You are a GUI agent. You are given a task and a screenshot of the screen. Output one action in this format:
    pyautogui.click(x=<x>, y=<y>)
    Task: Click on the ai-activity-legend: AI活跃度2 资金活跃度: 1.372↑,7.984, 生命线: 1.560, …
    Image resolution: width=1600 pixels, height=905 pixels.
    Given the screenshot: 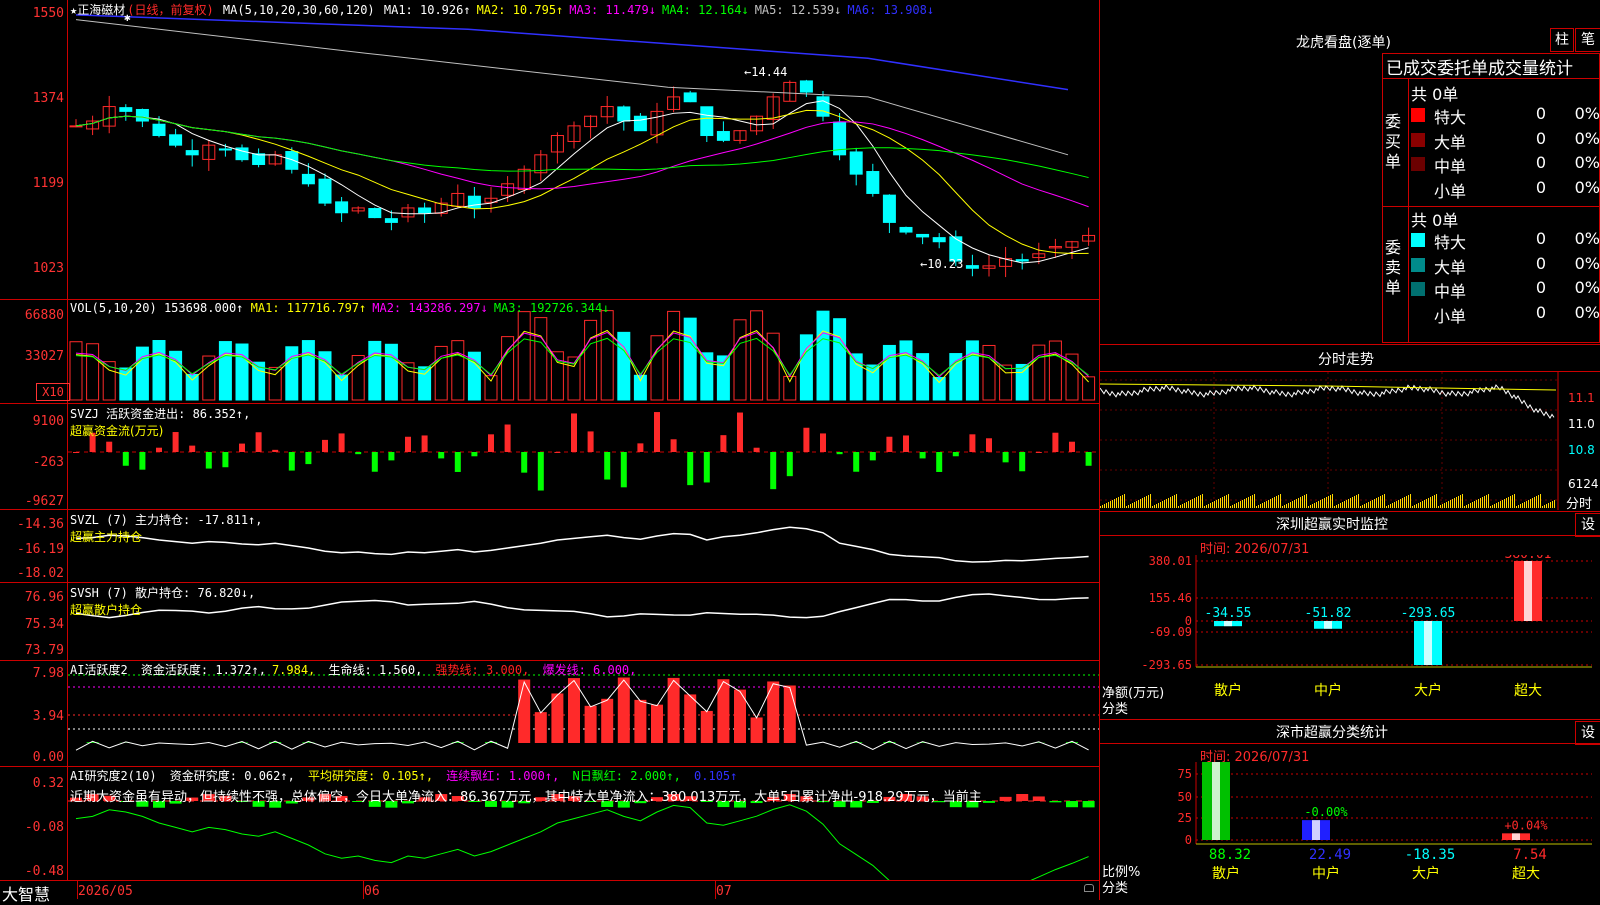 What is the action you would take?
    pyautogui.click(x=356, y=669)
    